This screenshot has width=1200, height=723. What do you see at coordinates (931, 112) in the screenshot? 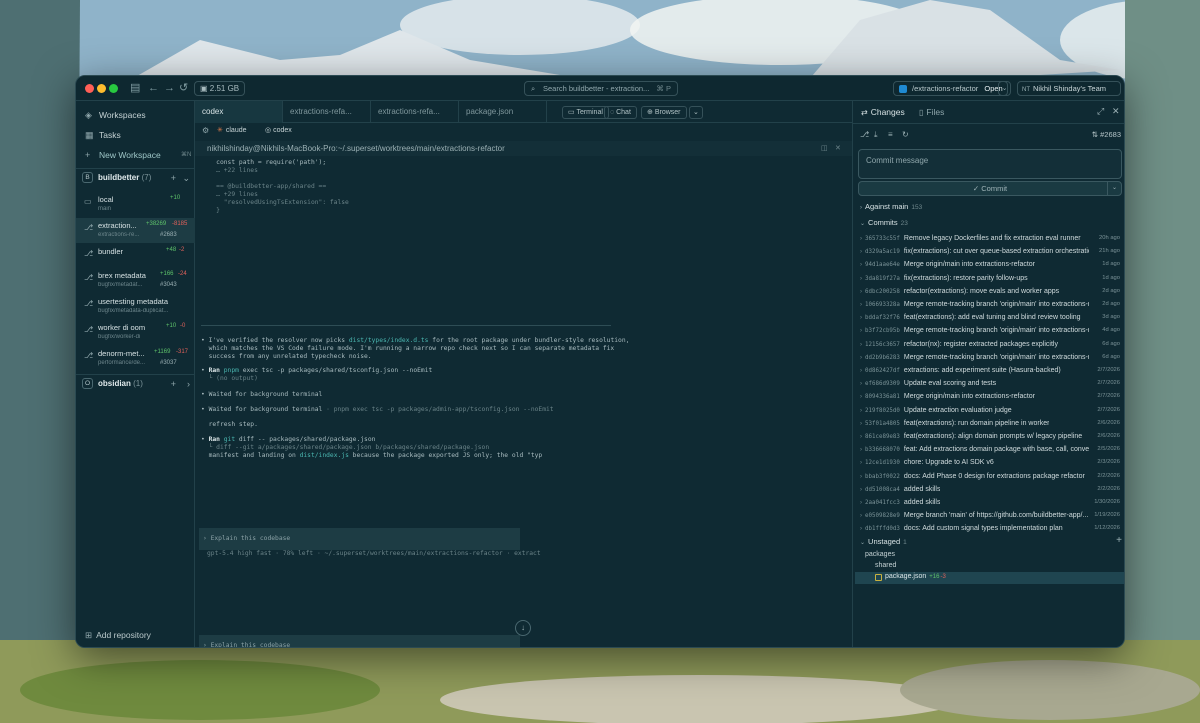
I see `tab-files: ▯ Files` at bounding box center [931, 112].